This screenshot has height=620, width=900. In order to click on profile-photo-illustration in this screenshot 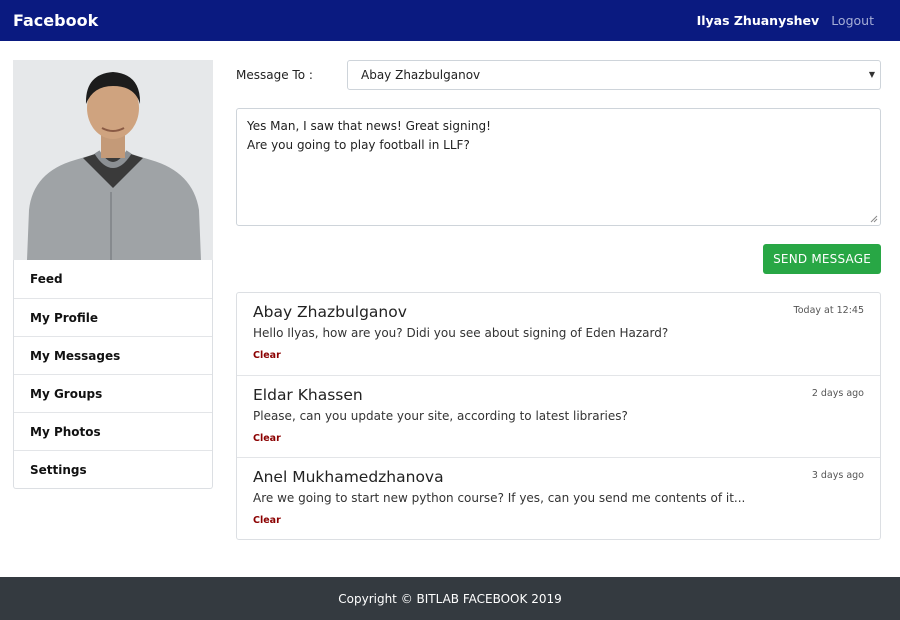, I will do `click(113, 160)`.